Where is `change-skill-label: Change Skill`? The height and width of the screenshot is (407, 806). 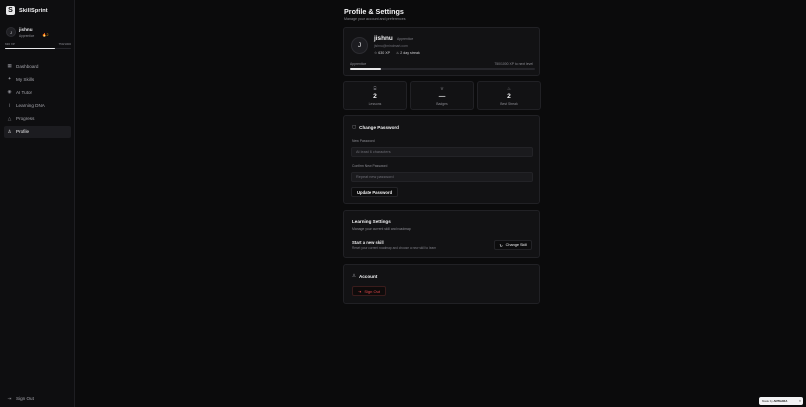
change-skill-label: Change Skill is located at coordinates (516, 245).